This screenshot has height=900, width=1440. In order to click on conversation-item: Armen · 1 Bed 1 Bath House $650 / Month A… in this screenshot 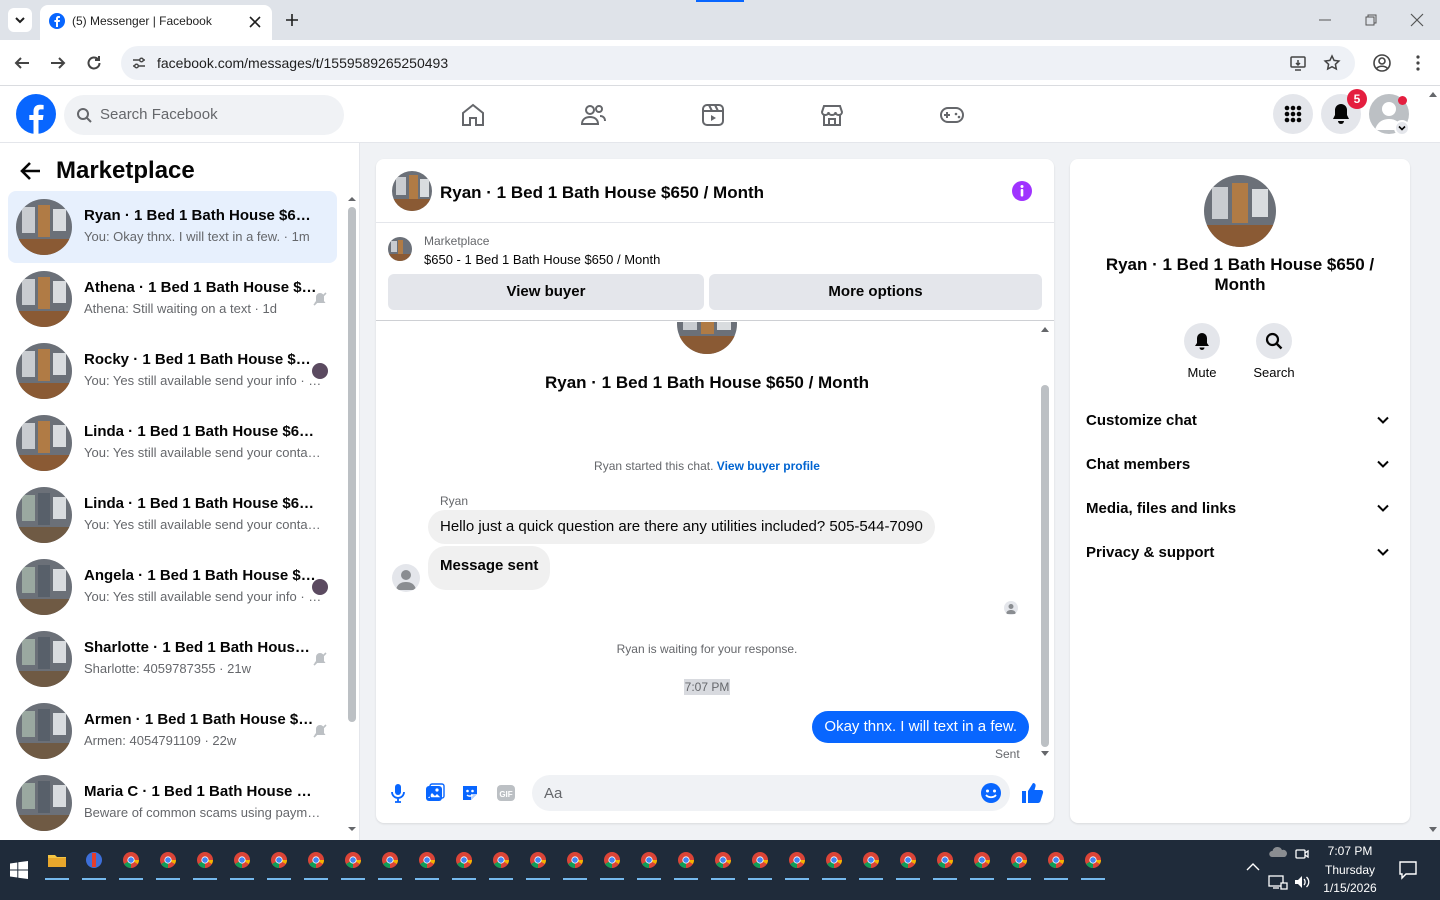, I will do `click(172, 731)`.